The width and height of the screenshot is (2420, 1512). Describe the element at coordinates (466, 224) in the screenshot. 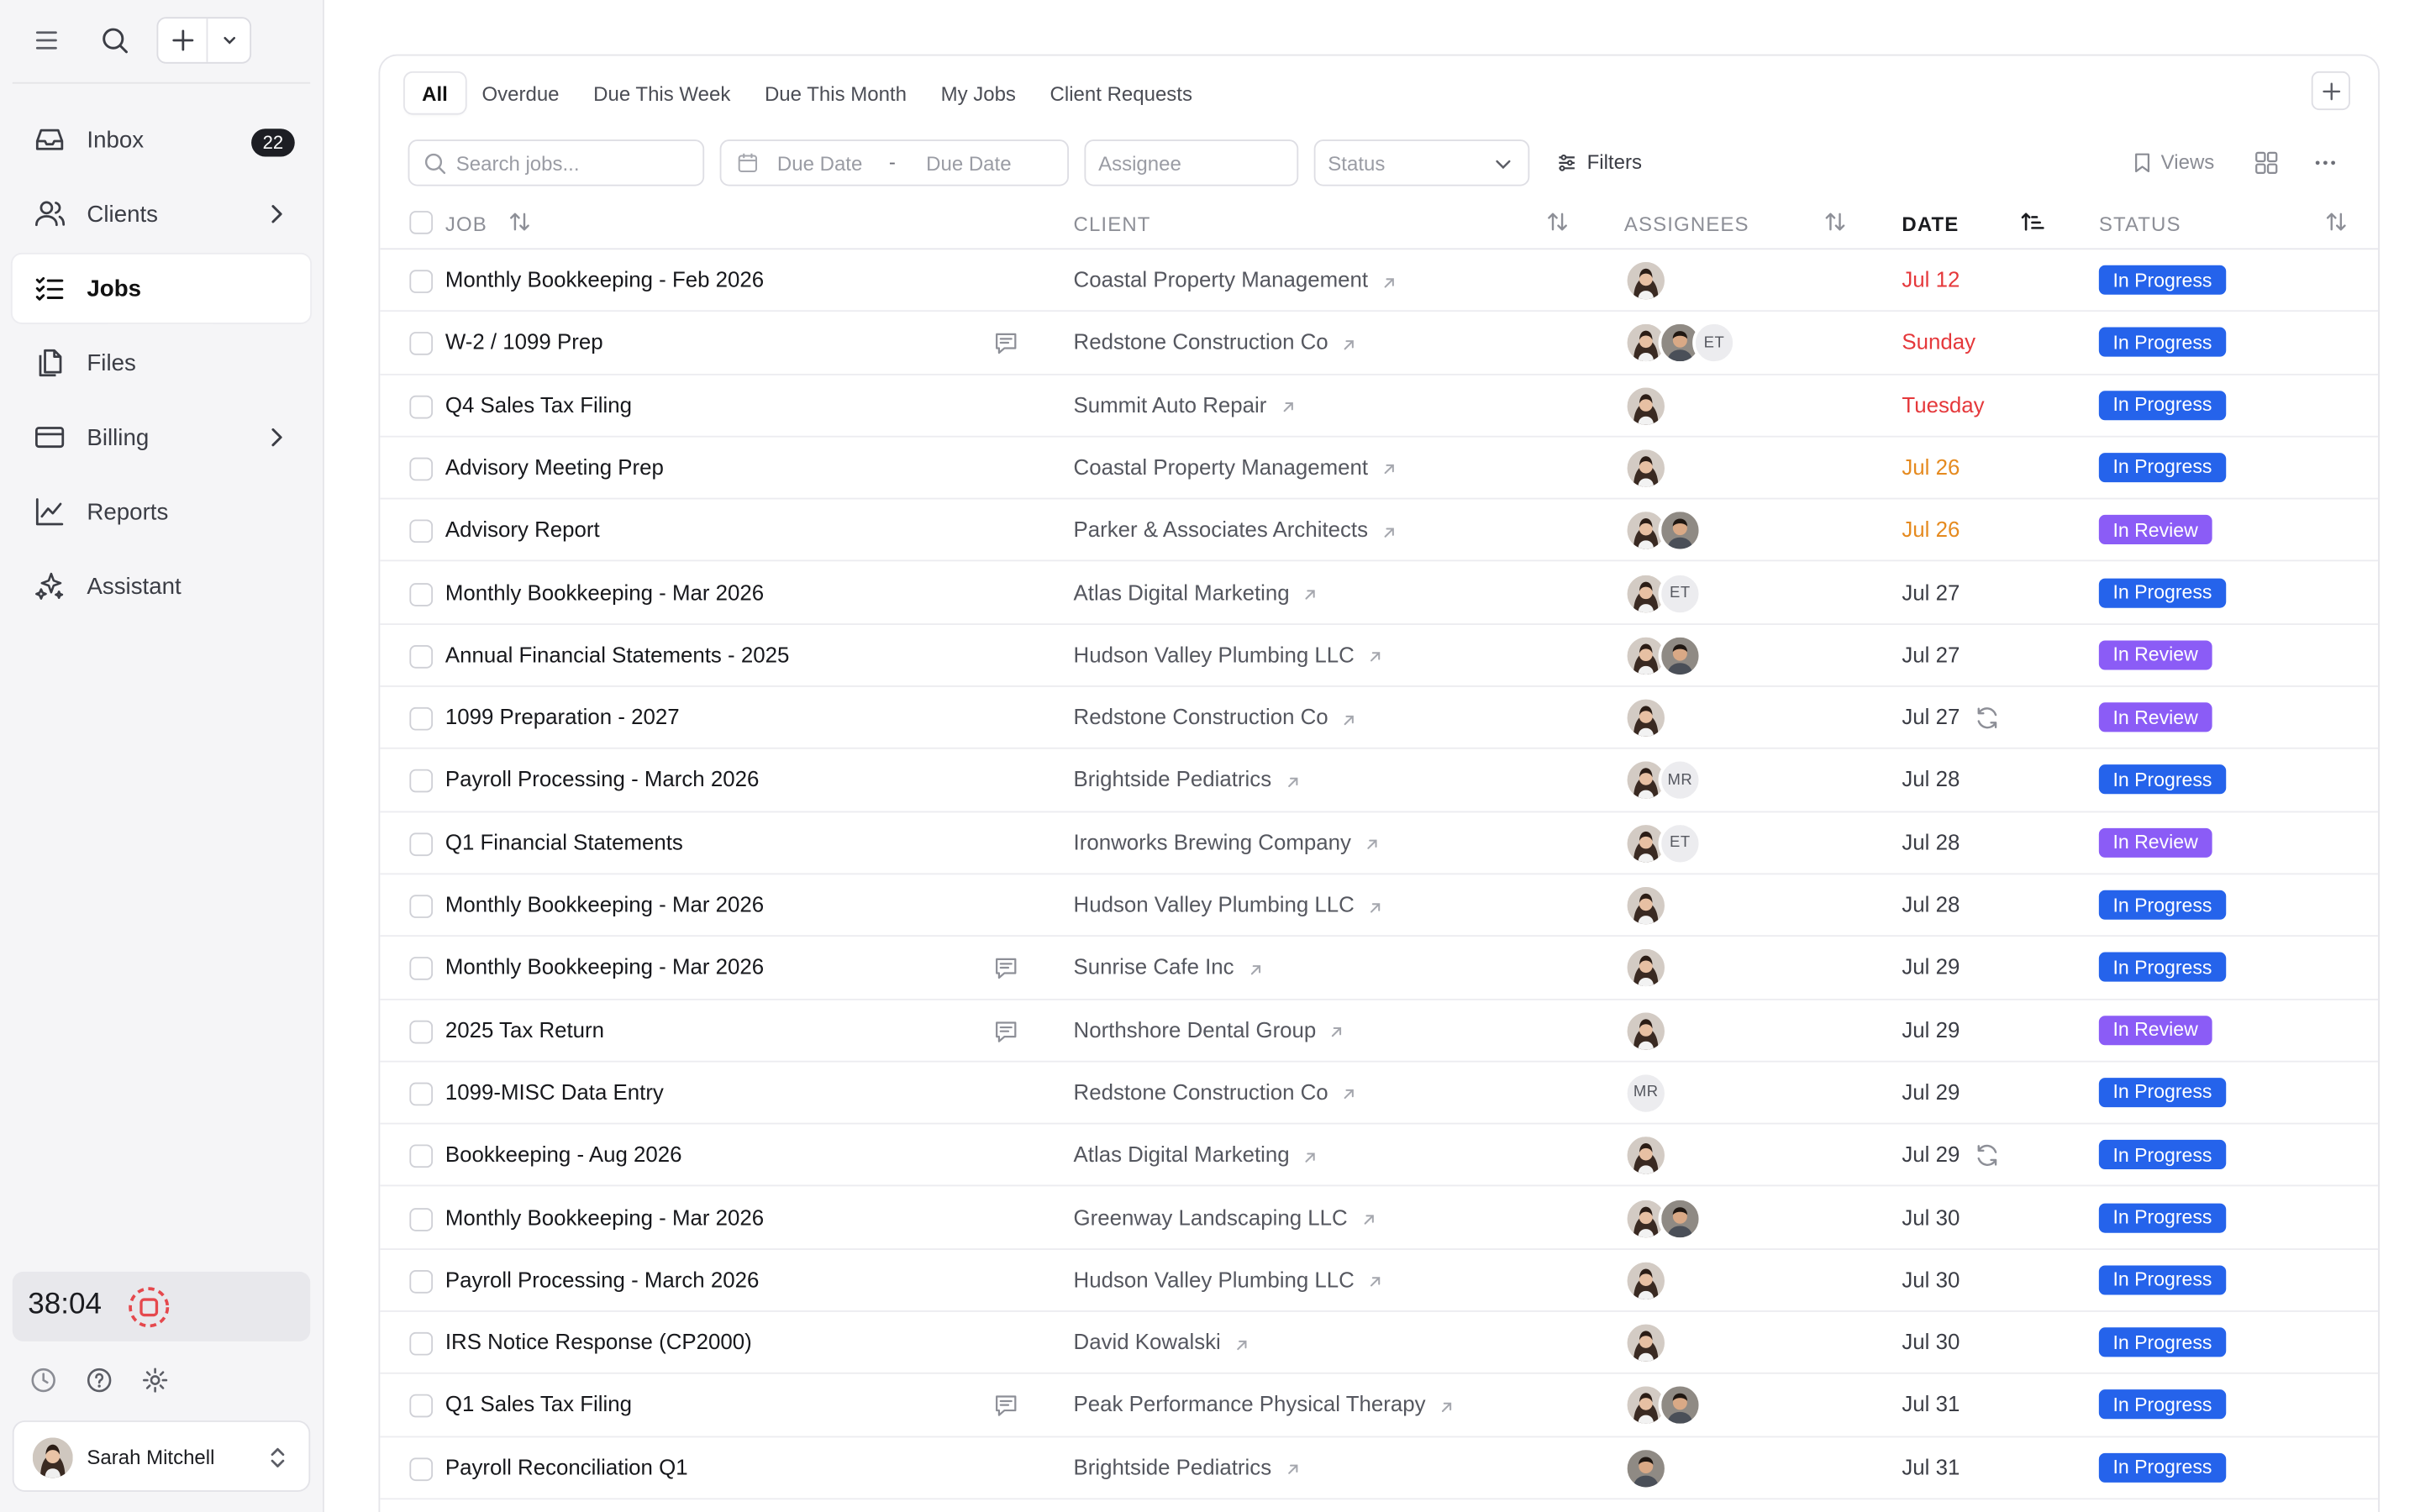

I see `column-header-job: JOB` at that location.